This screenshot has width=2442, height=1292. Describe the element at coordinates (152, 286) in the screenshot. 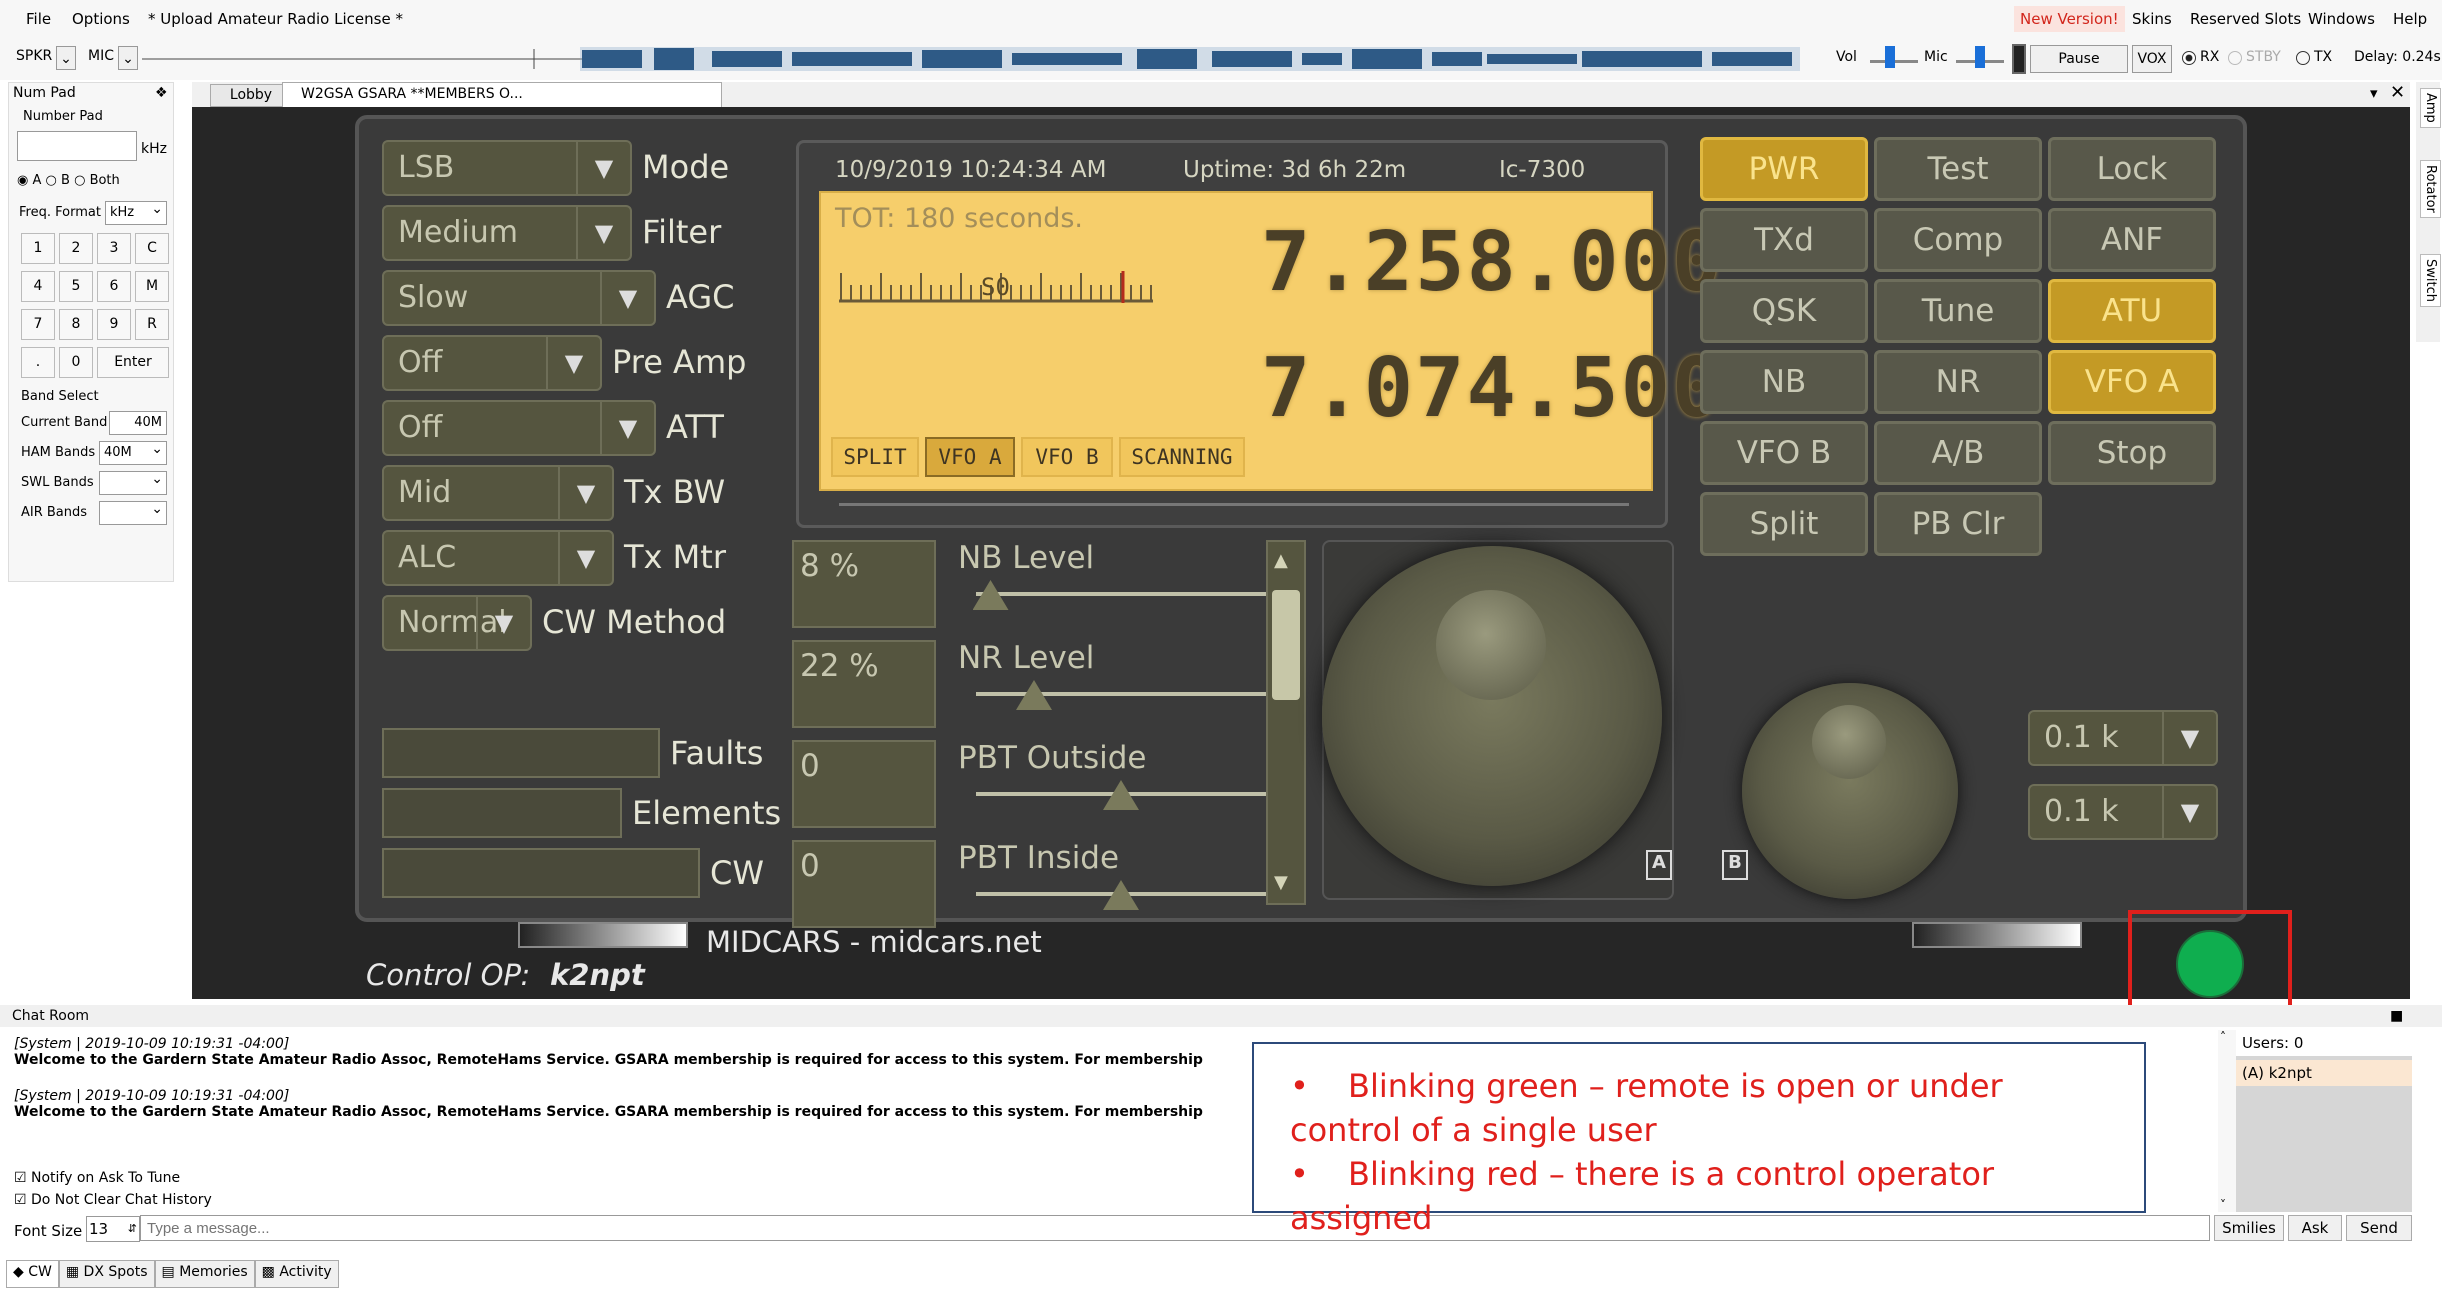

I see `keypad-key-m: M` at that location.